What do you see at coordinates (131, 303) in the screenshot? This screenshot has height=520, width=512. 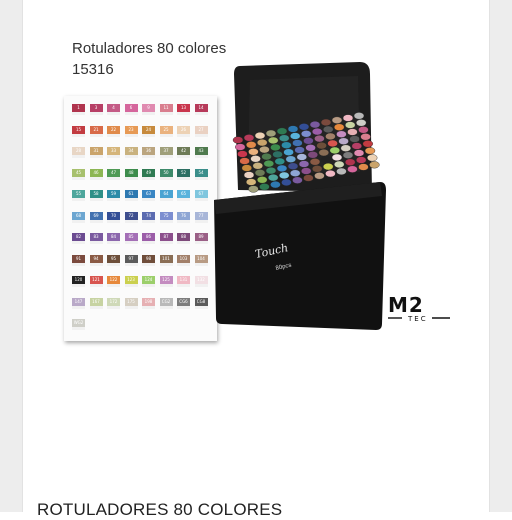 I see `color-swatch: 175` at bounding box center [131, 303].